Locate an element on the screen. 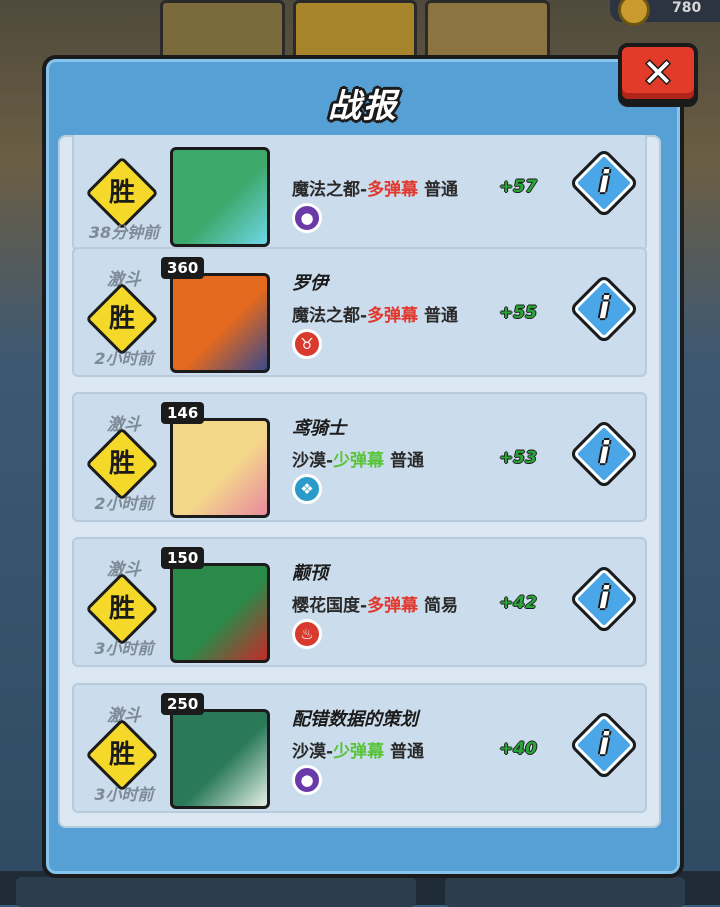 Image resolution: width=720 pixels, height=907 pixels. score-gain: +40 is located at coordinates (518, 749).